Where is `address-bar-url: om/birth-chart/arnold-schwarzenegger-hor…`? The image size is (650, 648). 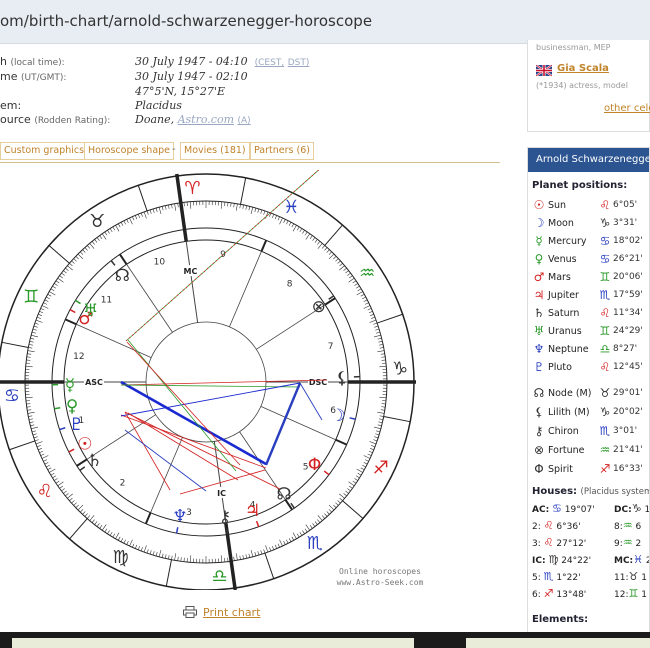 address-bar-url: om/birth-chart/arnold-schwarzenegger-hor… is located at coordinates (186, 21).